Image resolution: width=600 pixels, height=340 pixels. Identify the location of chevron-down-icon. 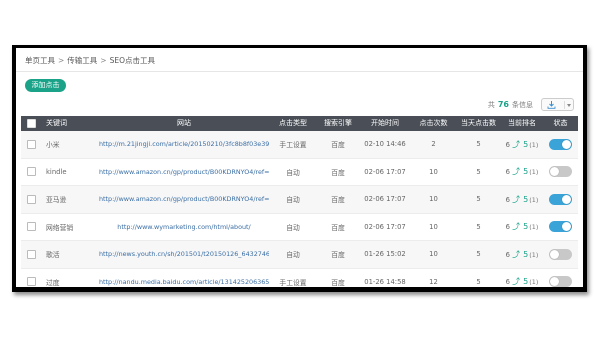
(569, 105).